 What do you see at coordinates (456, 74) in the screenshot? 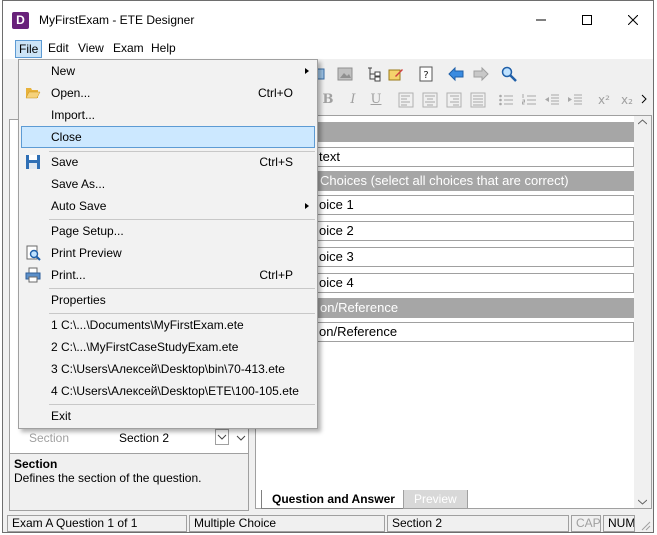
I see `back-arrow-icon` at bounding box center [456, 74].